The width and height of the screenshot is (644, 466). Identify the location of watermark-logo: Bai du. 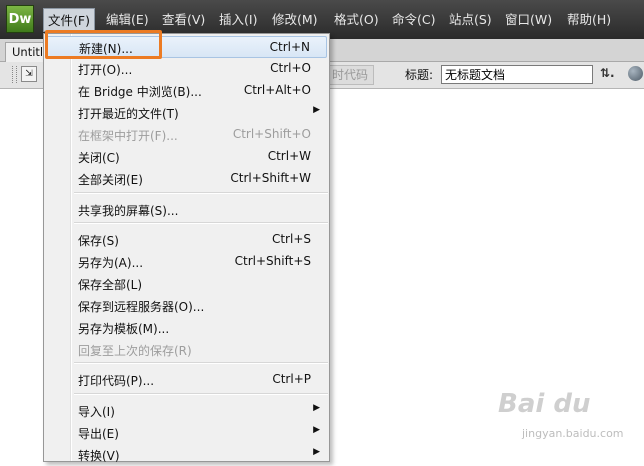
(544, 404).